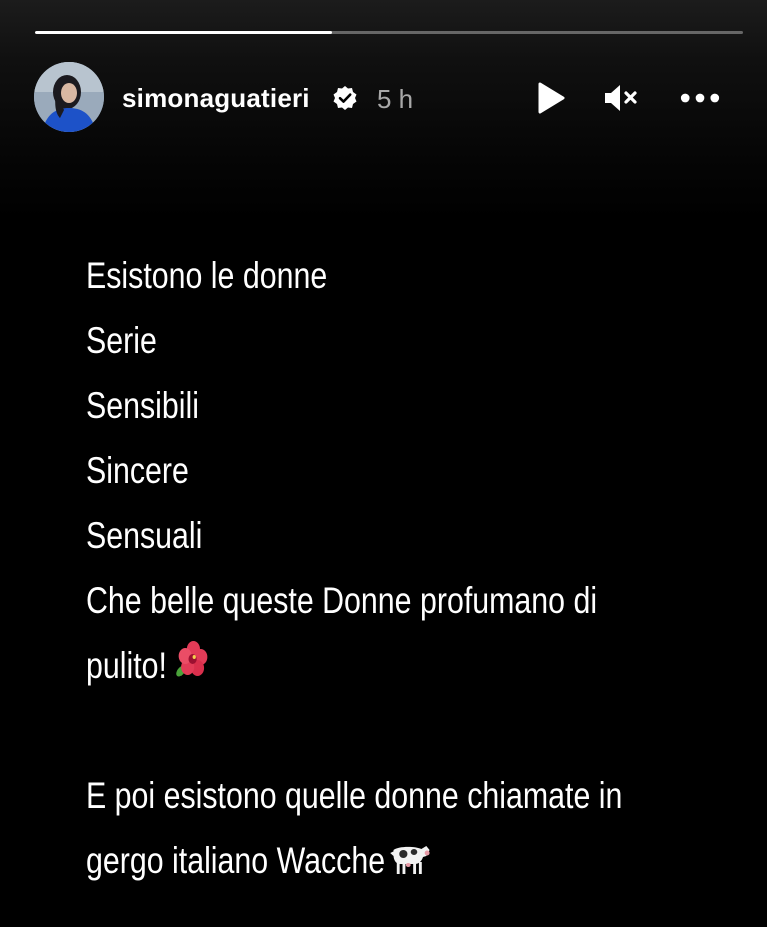 The width and height of the screenshot is (767, 927). Describe the element at coordinates (207, 275) in the screenshot. I see `story-text-line: Esistono le donne` at that location.